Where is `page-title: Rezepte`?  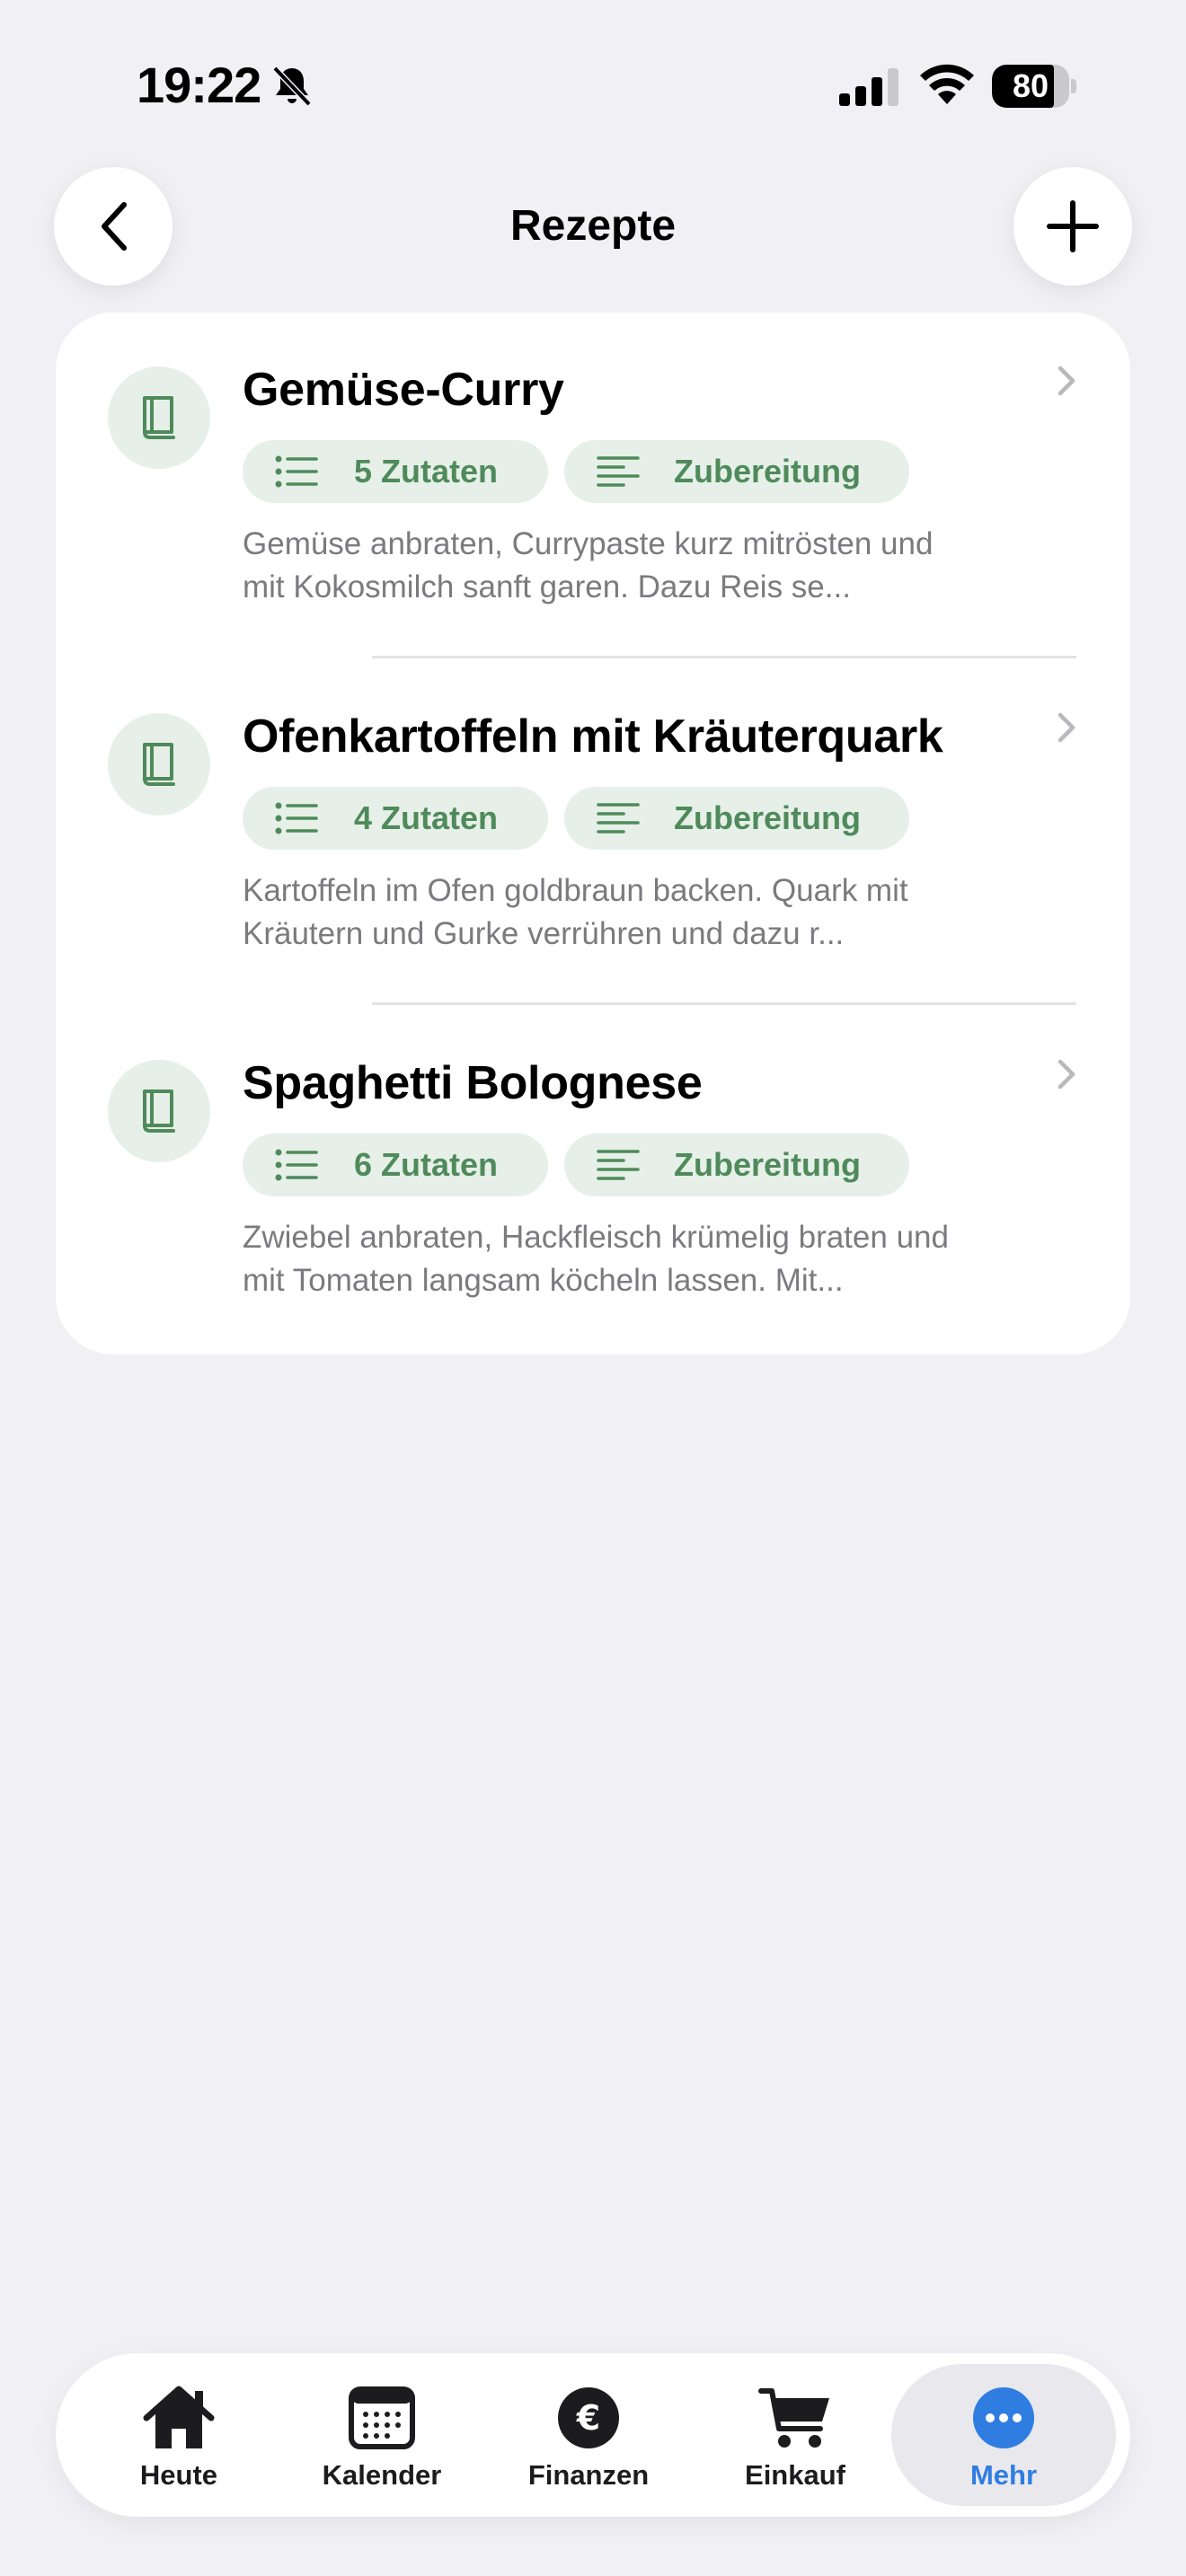 page-title: Rezepte is located at coordinates (593, 226).